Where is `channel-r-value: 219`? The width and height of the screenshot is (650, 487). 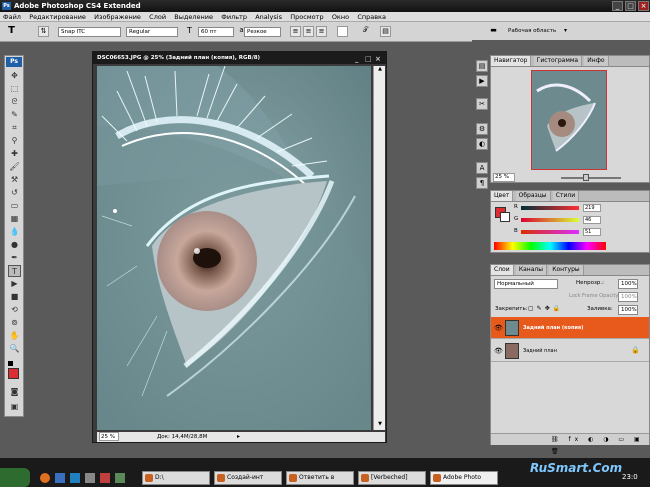
channel-r-value: 219 is located at coordinates (592, 208).